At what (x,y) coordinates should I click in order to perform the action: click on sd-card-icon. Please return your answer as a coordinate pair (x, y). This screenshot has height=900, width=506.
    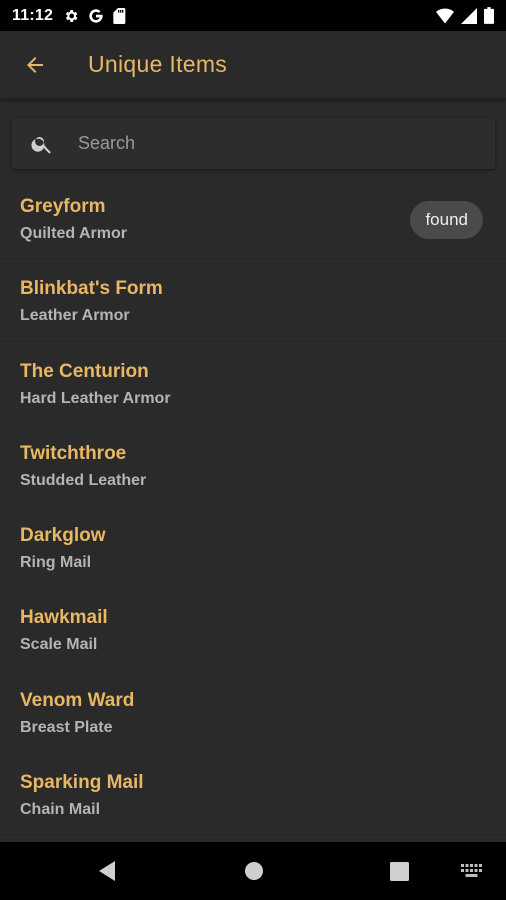
    Looking at the image, I should click on (120, 15).